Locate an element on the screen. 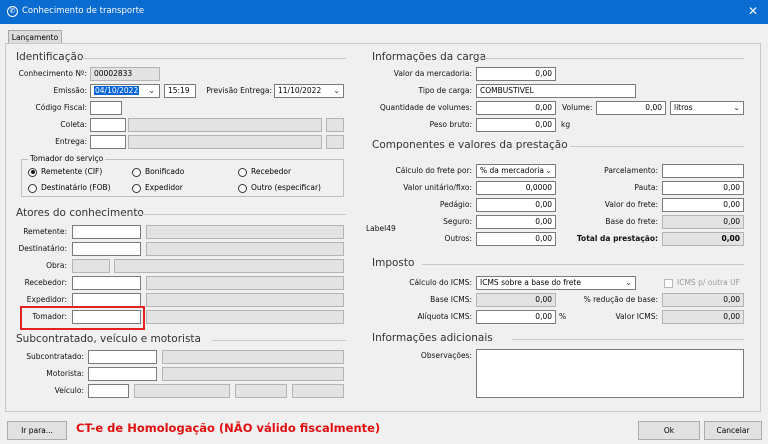  outros-field: 0,00 is located at coordinates (516, 239).